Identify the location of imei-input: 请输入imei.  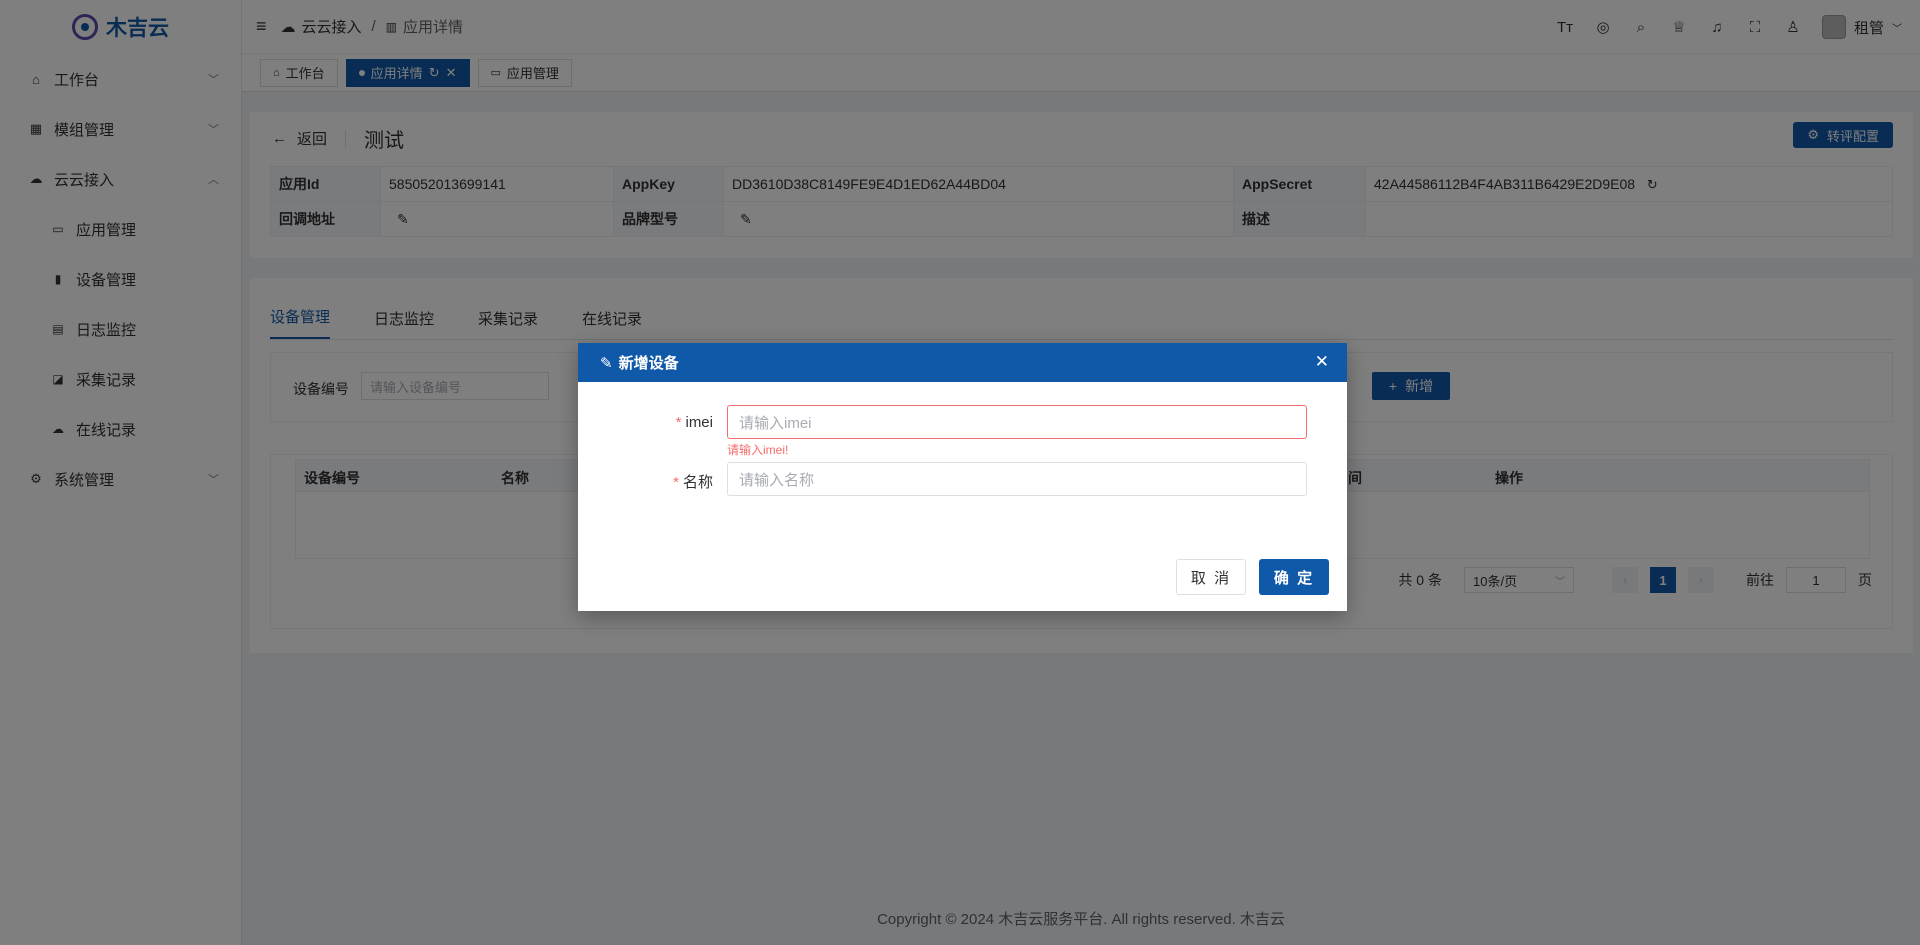
(1017, 422).